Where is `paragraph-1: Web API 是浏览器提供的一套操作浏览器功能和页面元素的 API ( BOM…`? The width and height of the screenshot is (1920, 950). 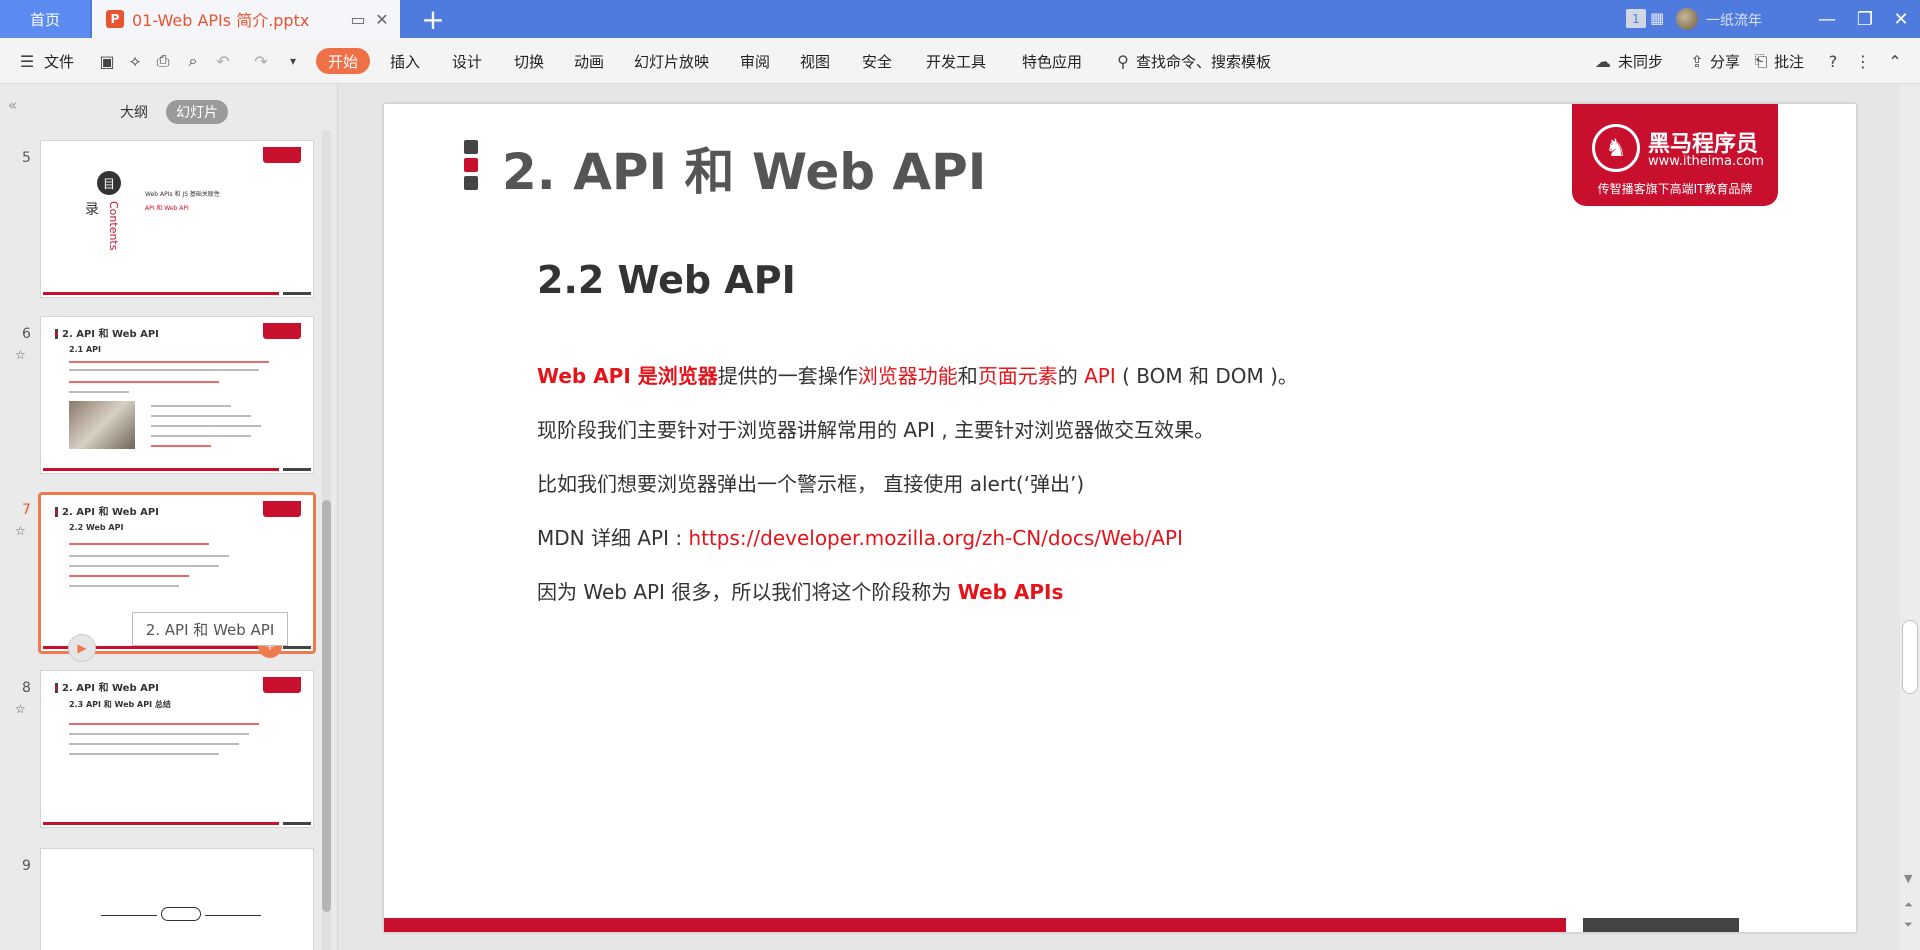
paragraph-1: Web API 是浏览器提供的一套操作浏览器功能和页面元素的 API ( BOM… is located at coordinates (917, 376).